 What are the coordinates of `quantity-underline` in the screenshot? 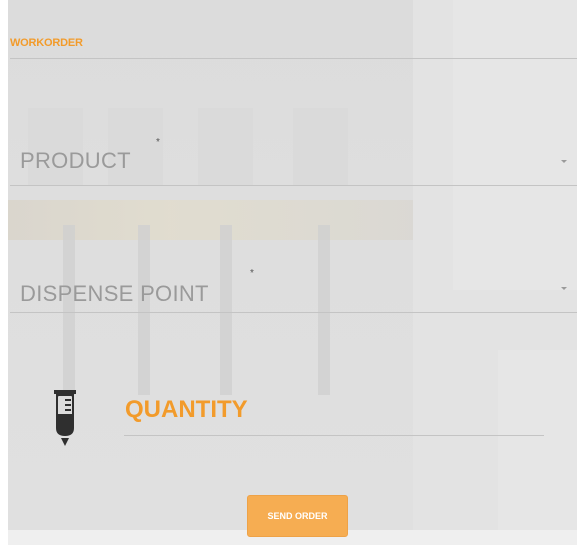 It's located at (334, 435).